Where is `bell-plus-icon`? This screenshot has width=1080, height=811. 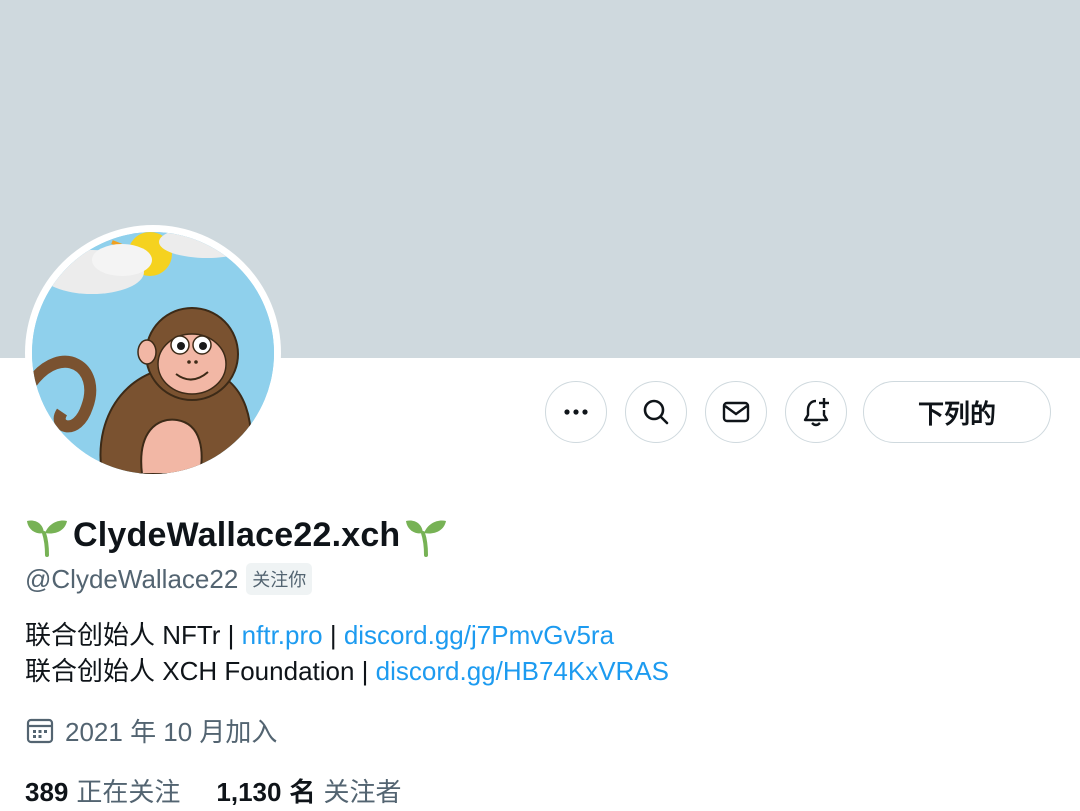 bell-plus-icon is located at coordinates (816, 412).